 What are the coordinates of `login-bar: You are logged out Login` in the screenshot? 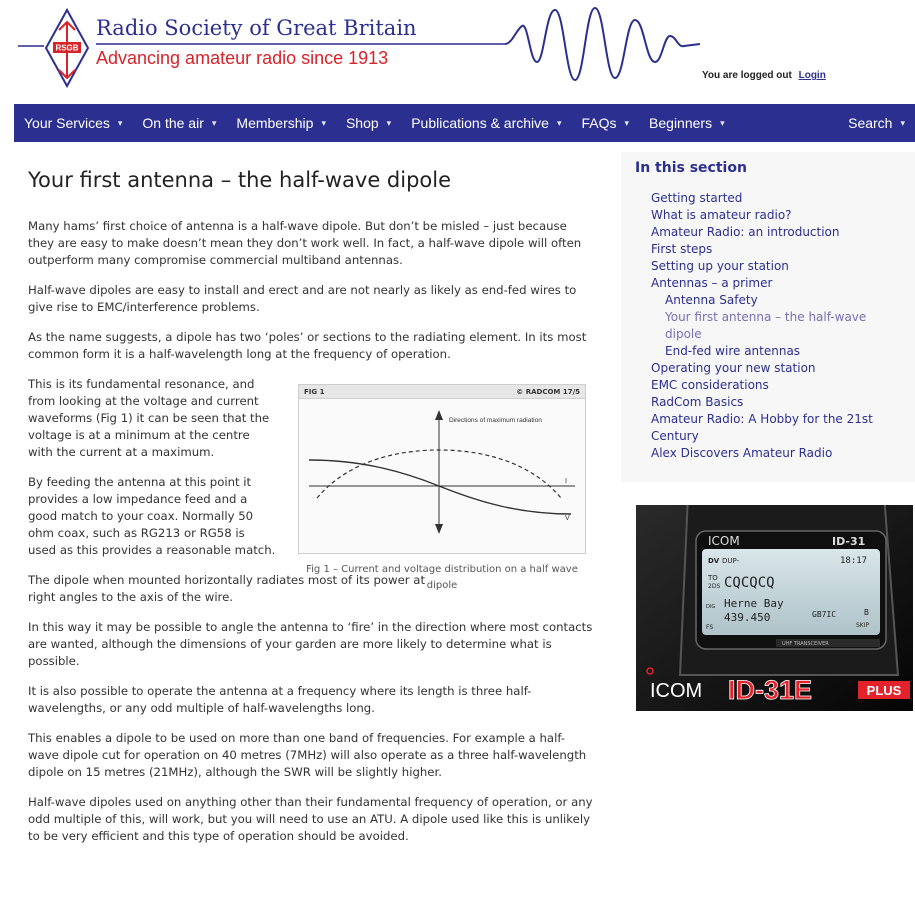 It's located at (764, 75).